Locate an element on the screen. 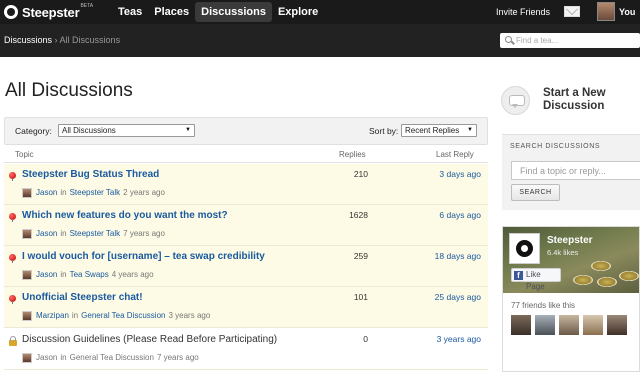 The image size is (640, 372). tea-cup-image is located at coordinates (629, 276).